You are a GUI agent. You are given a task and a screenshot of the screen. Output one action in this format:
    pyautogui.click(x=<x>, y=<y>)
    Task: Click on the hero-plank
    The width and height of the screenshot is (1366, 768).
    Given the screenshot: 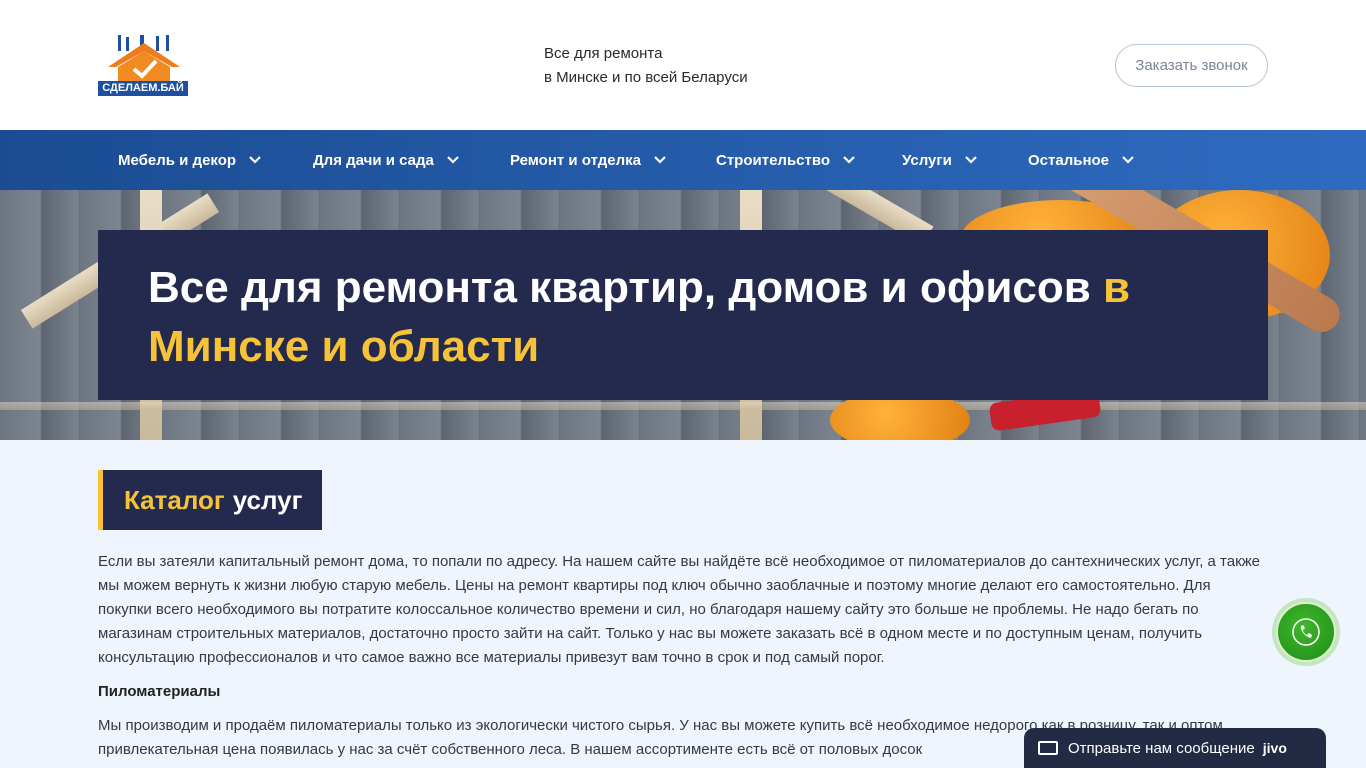 What is the action you would take?
    pyautogui.click(x=683, y=406)
    